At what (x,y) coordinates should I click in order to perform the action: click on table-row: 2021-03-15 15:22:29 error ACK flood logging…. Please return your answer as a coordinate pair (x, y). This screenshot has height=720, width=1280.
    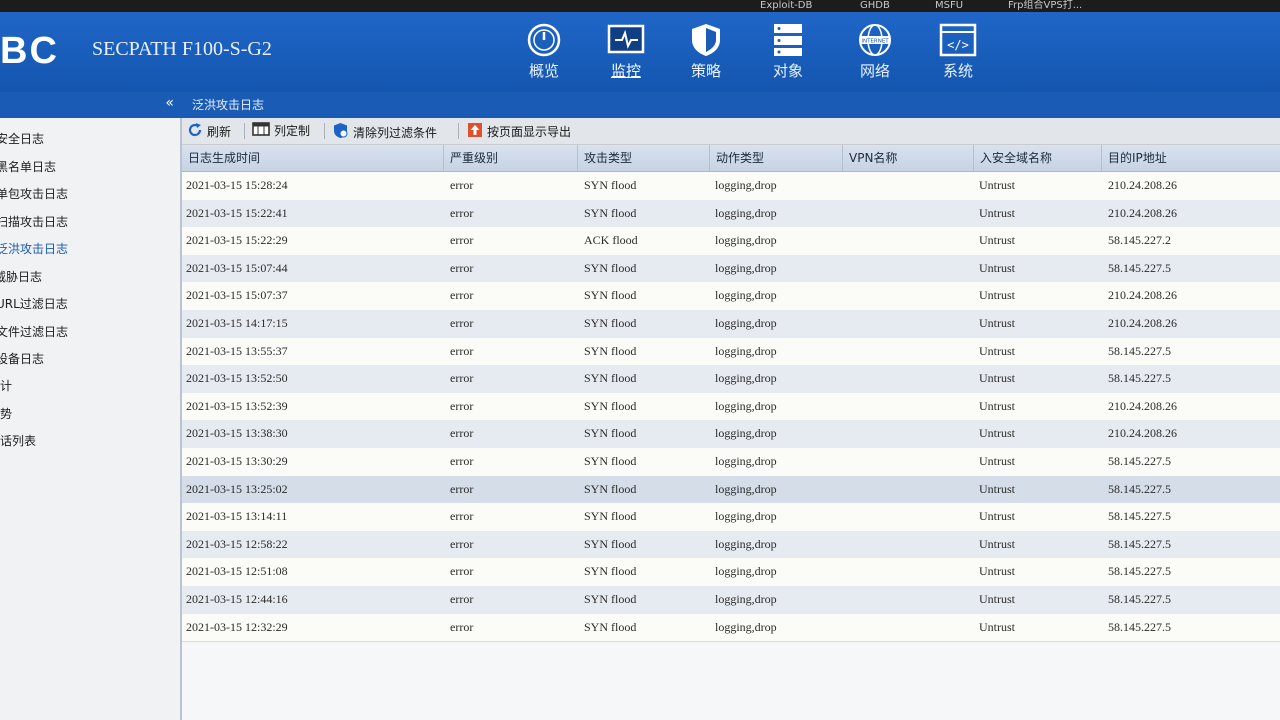
    Looking at the image, I should click on (731, 241).